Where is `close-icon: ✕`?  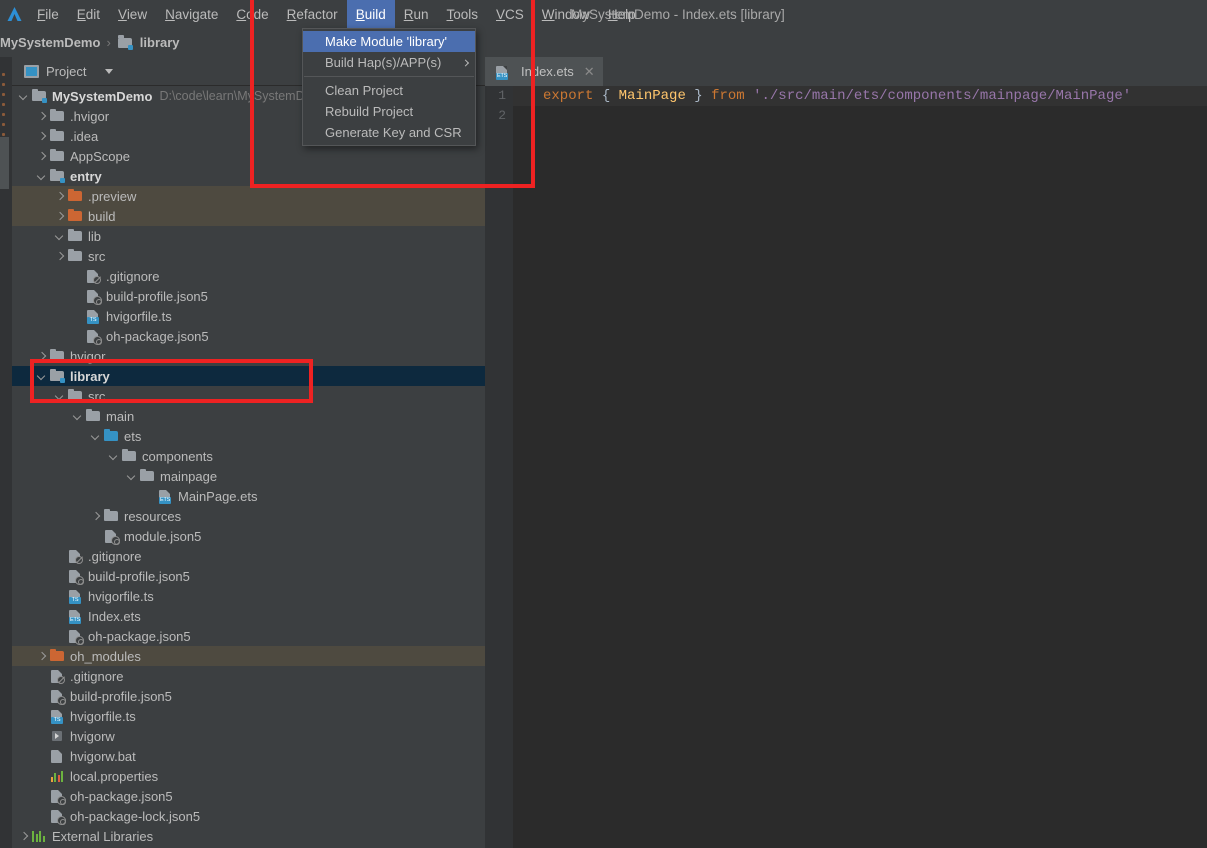
close-icon: ✕ is located at coordinates (589, 72).